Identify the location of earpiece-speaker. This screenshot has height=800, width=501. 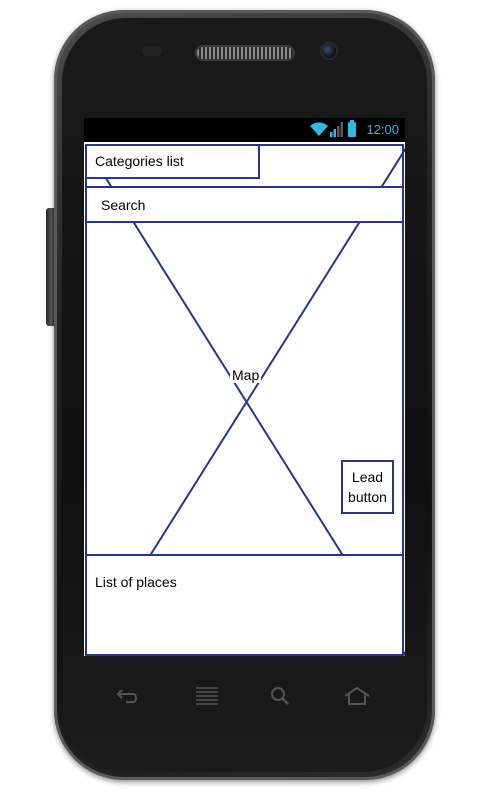
(245, 53).